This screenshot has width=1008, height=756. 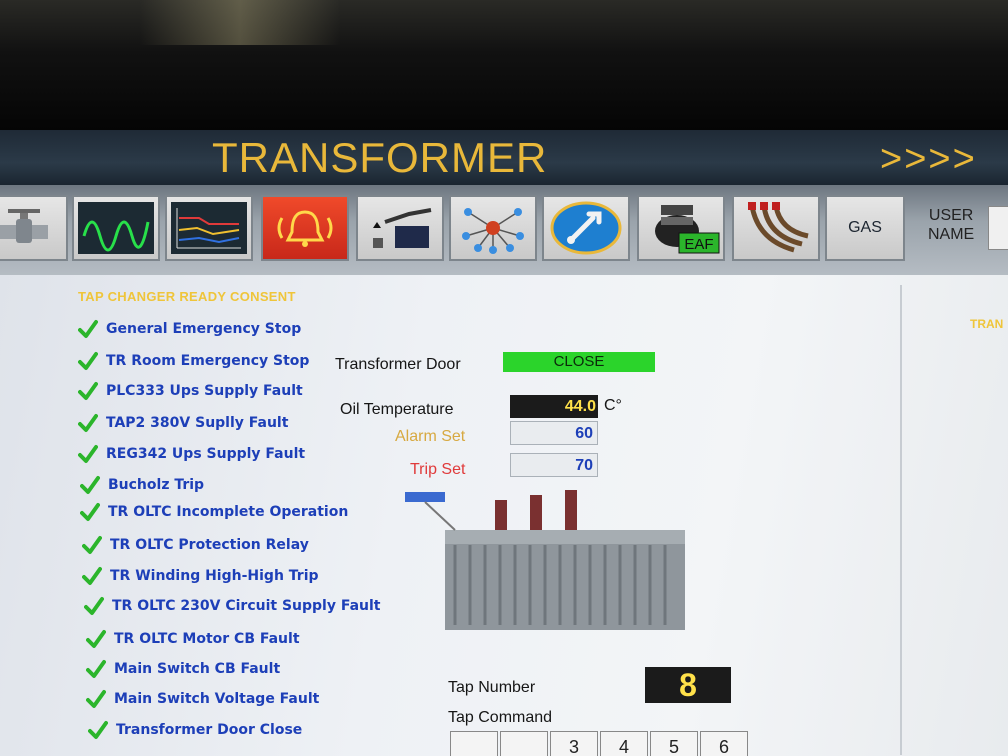 I want to click on oil-temp-label: Oil Temperature, so click(x=397, y=409).